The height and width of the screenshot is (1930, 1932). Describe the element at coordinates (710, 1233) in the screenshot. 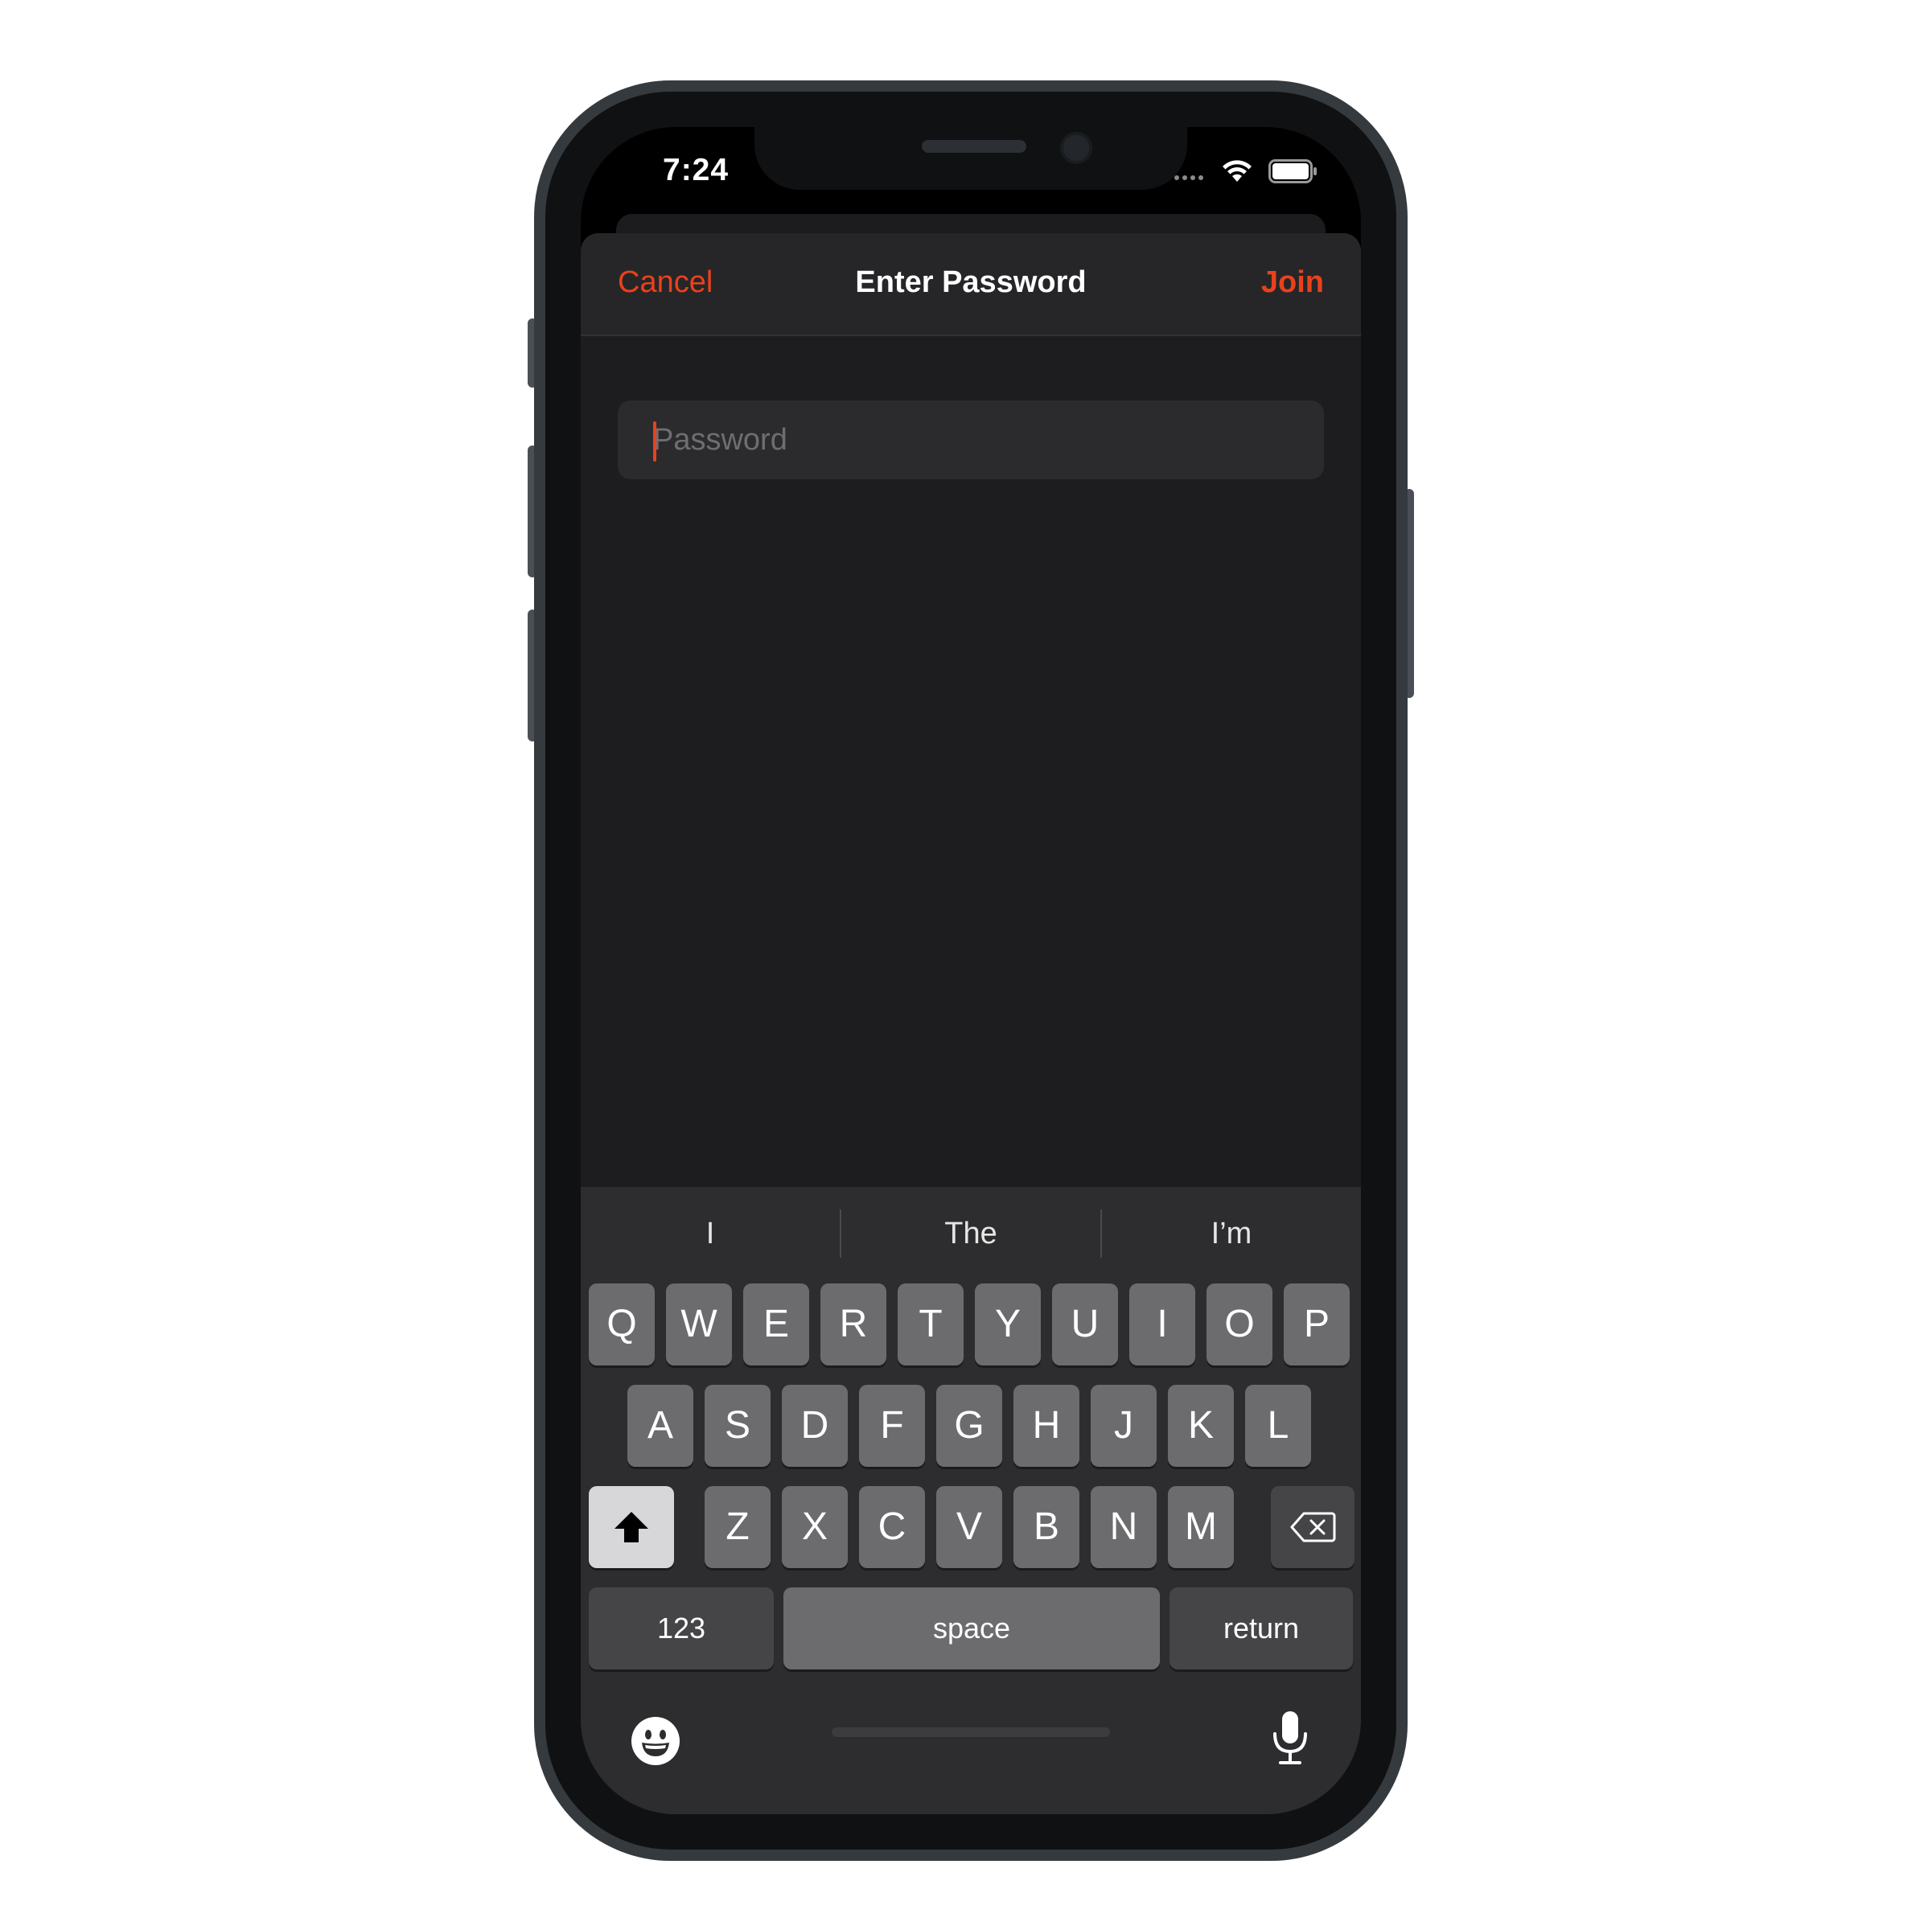

I see `suggestion-item: I` at that location.